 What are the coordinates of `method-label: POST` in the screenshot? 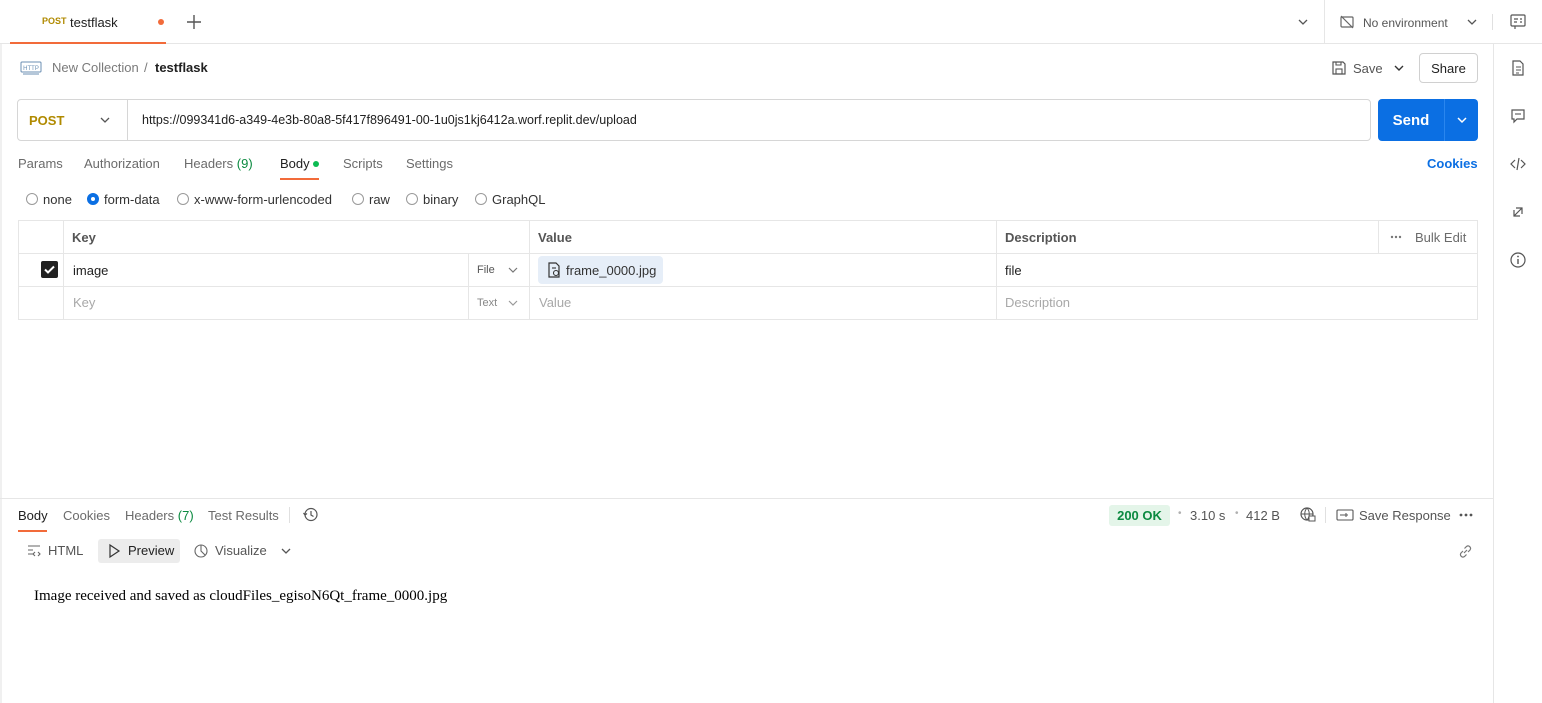 It's located at (46, 120).